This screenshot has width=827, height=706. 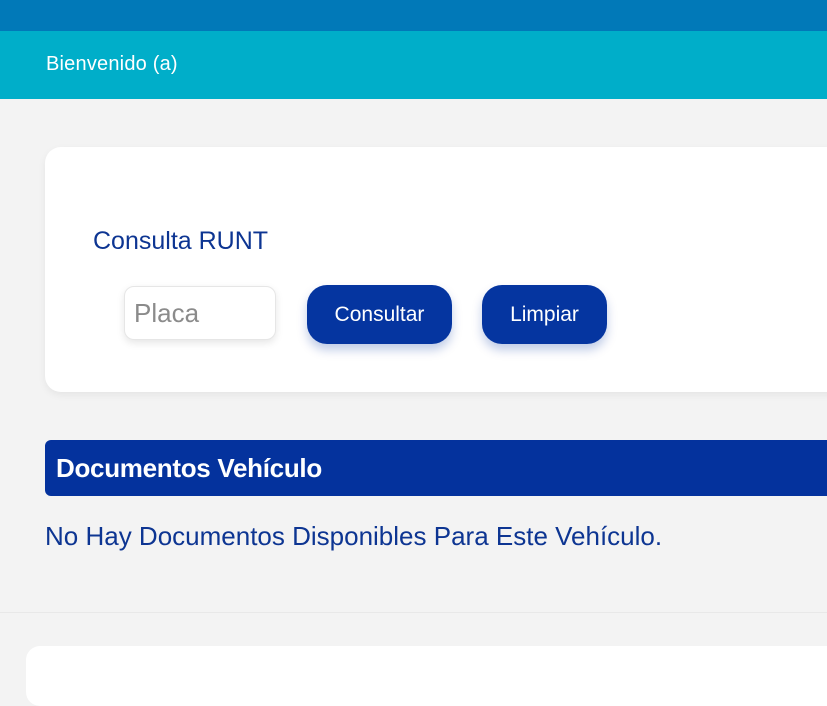 What do you see at coordinates (413, 65) in the screenshot?
I see `welcome-bar: Bienvenido (a)` at bounding box center [413, 65].